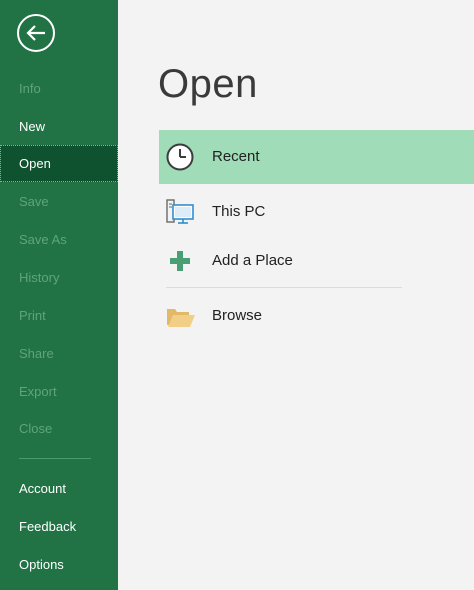 This screenshot has width=474, height=590. I want to click on computer-icon, so click(180, 211).